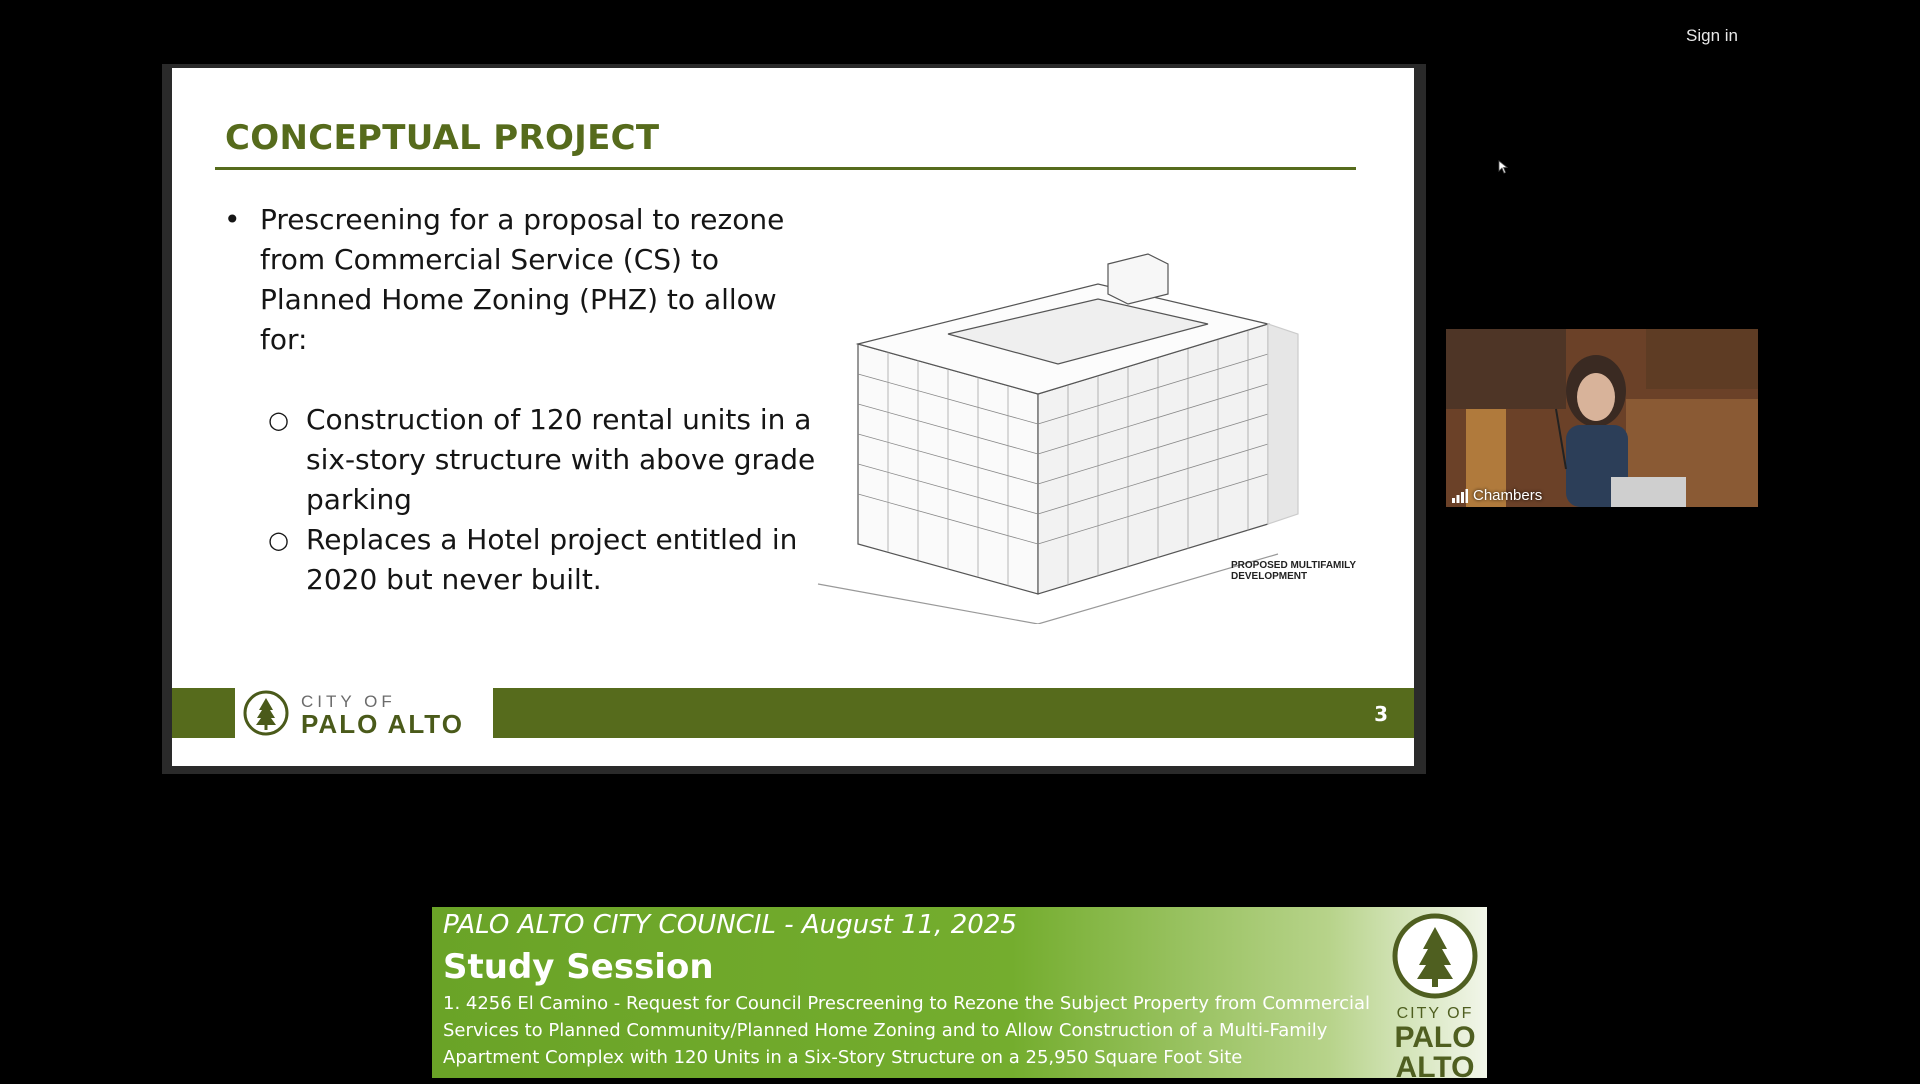 This screenshot has height=1084, width=1920. I want to click on signal-bars-icon, so click(1460, 495).